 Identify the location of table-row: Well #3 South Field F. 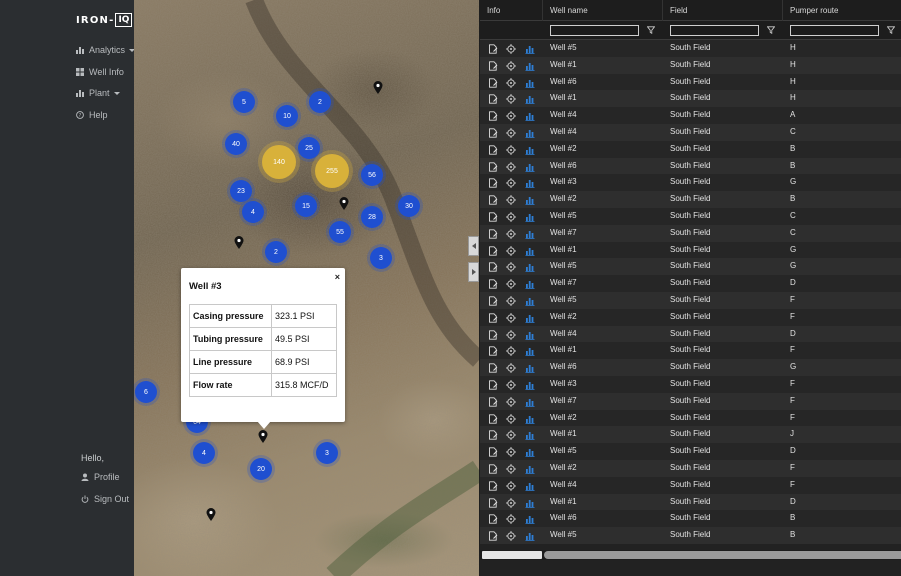
(690, 384).